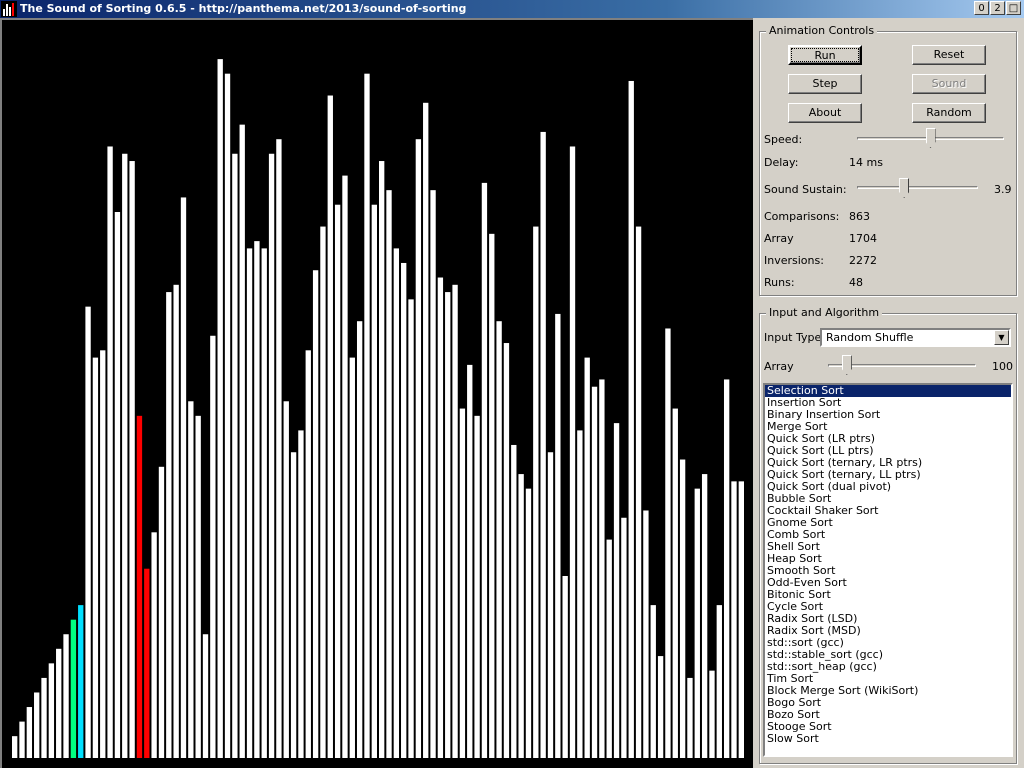 The height and width of the screenshot is (768, 1024). Describe the element at coordinates (825, 113) in the screenshot. I see `about-button: About` at that location.